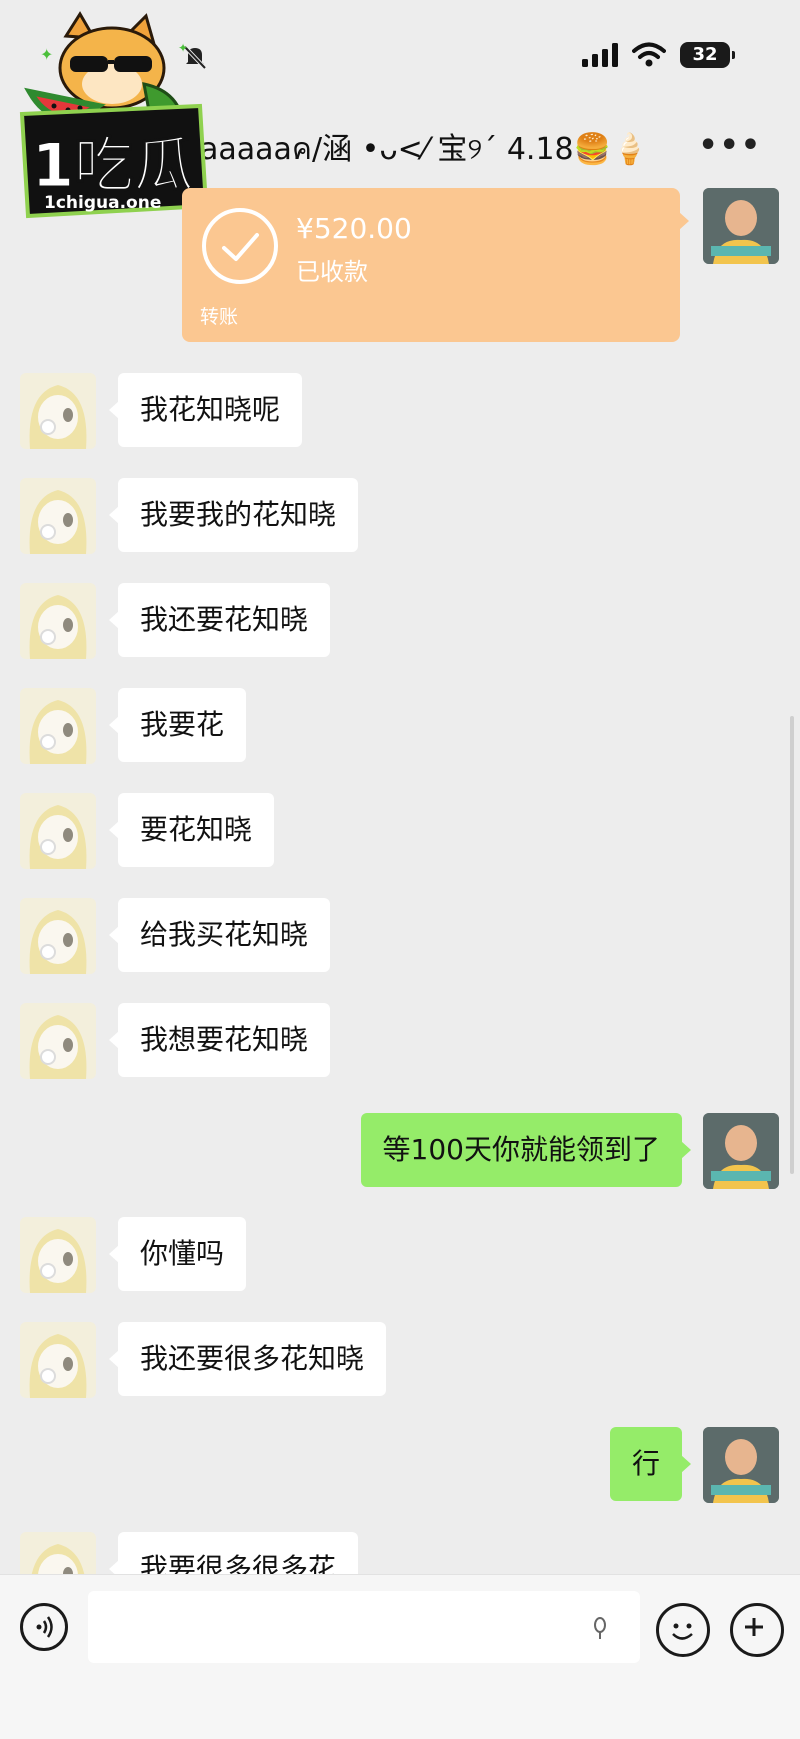  I want to click on transfer-label: 转账, so click(219, 317).